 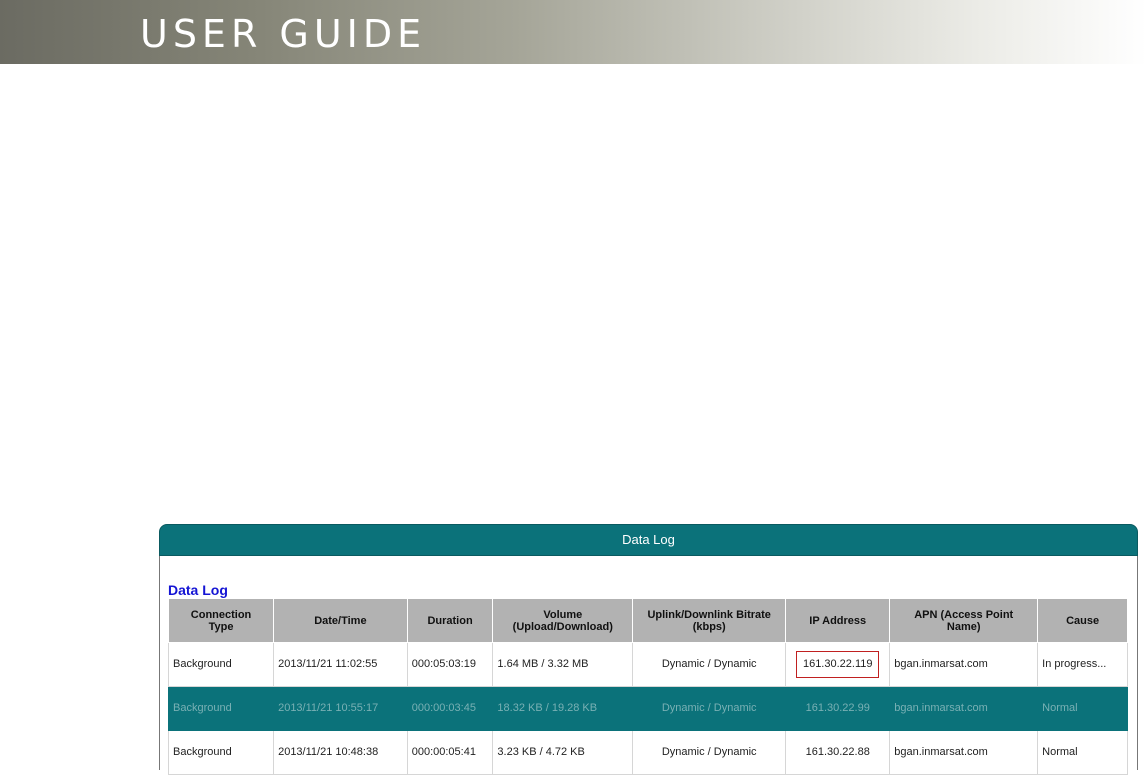 What do you see at coordinates (198, 590) in the screenshot?
I see `data-log-section-title: Data Log` at bounding box center [198, 590].